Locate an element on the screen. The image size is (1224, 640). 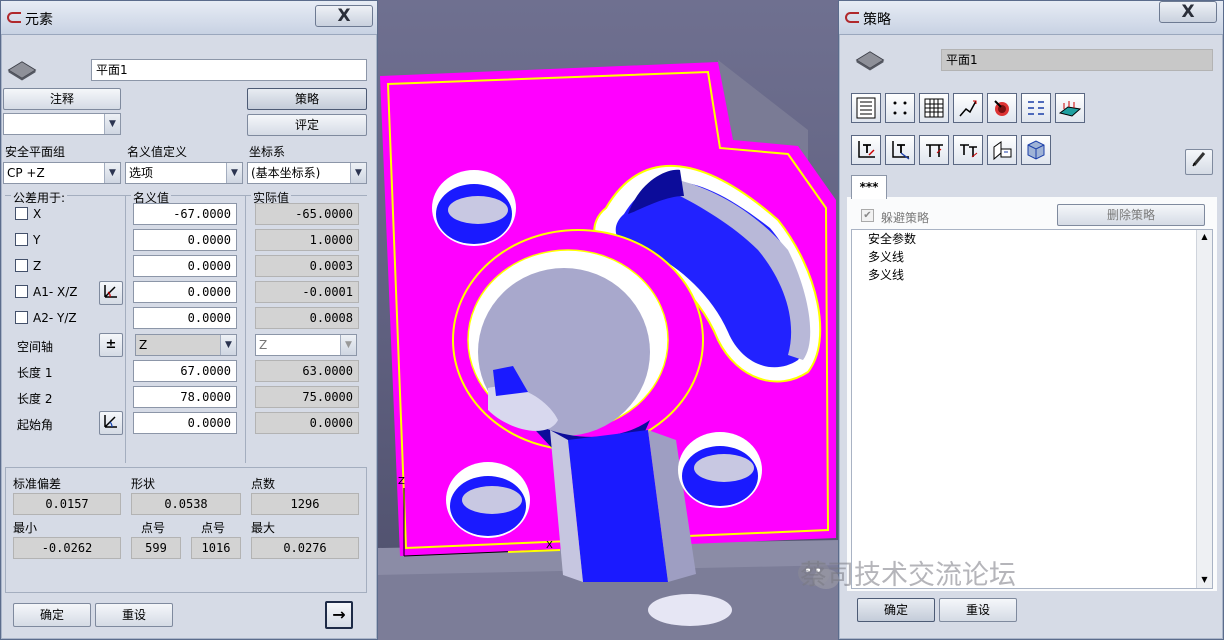
strategy-dialog-titlebar: 策略 X is located at coordinates (1031, 18).